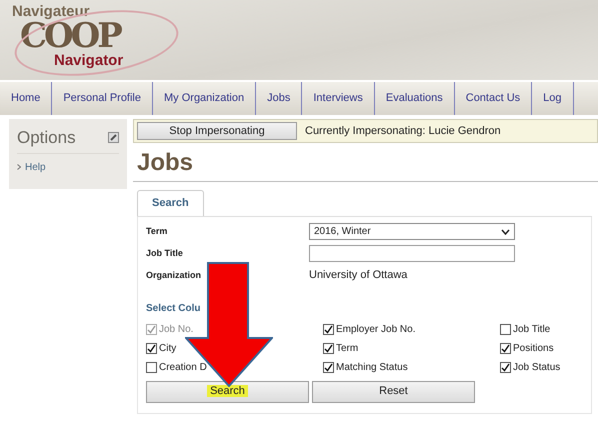 The width and height of the screenshot is (598, 439). Describe the element at coordinates (89, 60) in the screenshot. I see `logo-text: Navigator` at that location.